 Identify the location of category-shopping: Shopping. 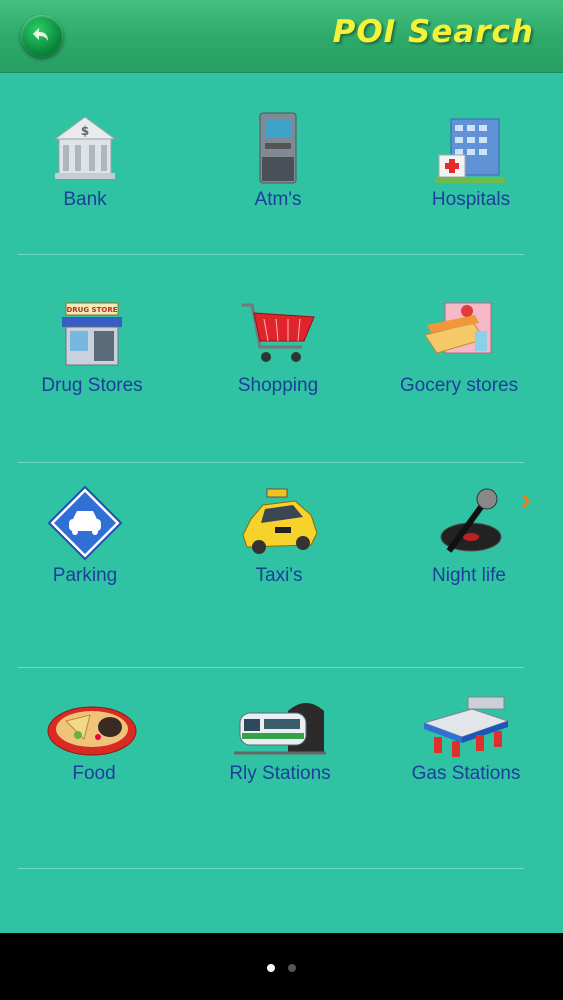
(278, 346).